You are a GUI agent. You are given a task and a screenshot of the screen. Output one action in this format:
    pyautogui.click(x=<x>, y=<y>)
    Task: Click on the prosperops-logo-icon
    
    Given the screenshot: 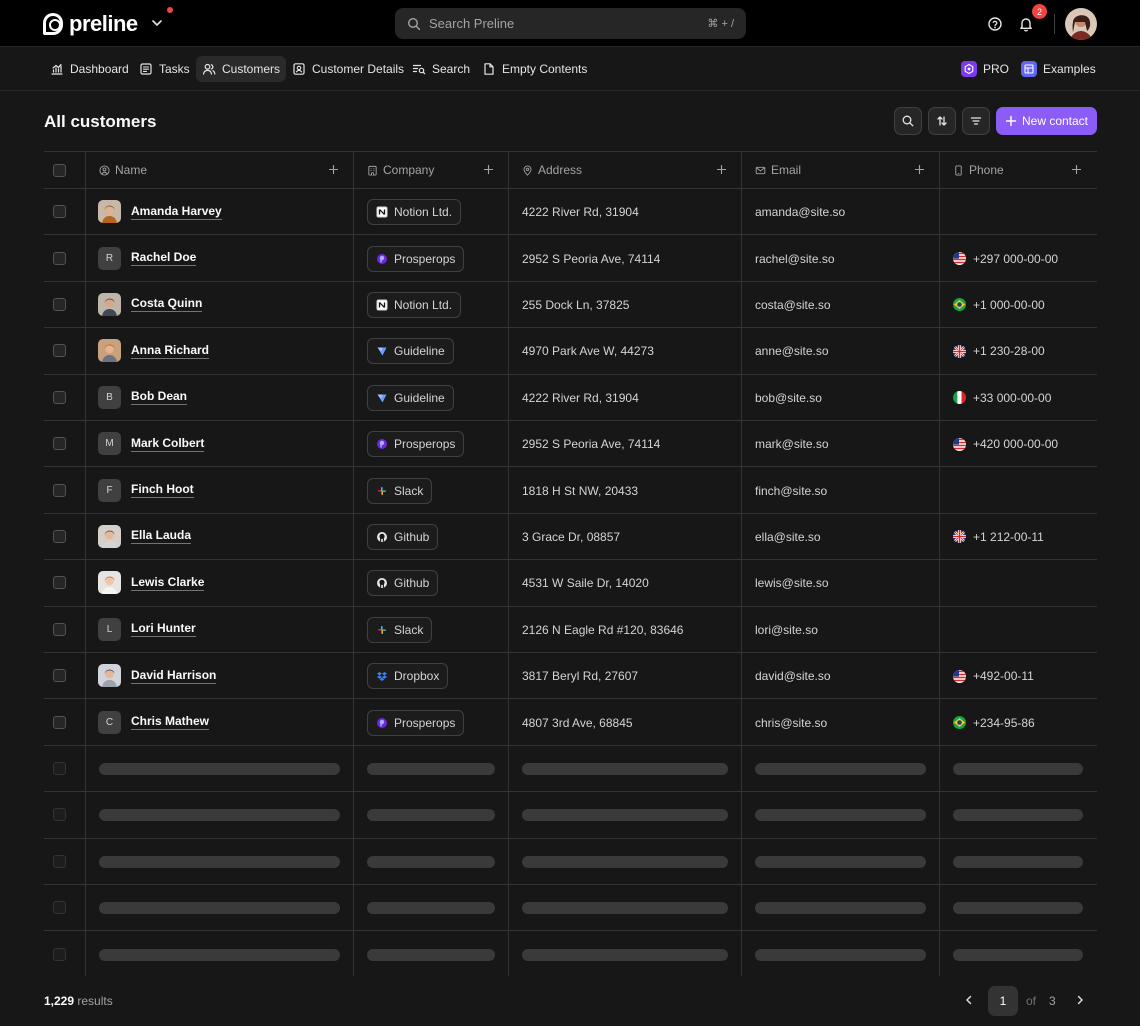 What is the action you would take?
    pyautogui.click(x=382, y=444)
    